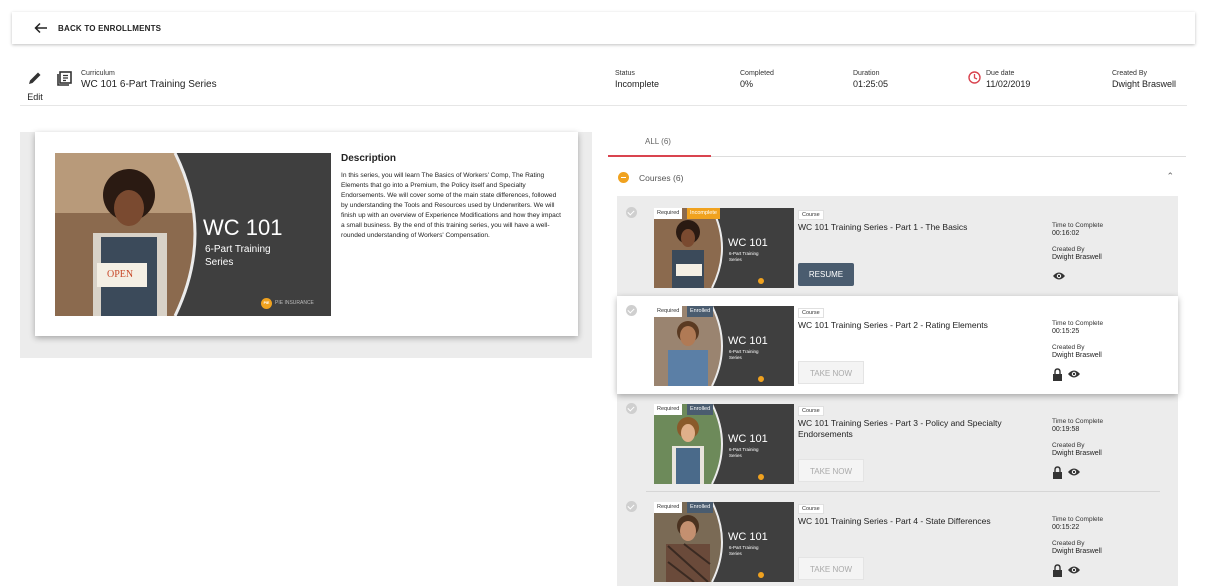 This screenshot has height=586, width=1207. What do you see at coordinates (1144, 79) in the screenshot?
I see `created-by-field: Created By Dwight Braswell` at bounding box center [1144, 79].